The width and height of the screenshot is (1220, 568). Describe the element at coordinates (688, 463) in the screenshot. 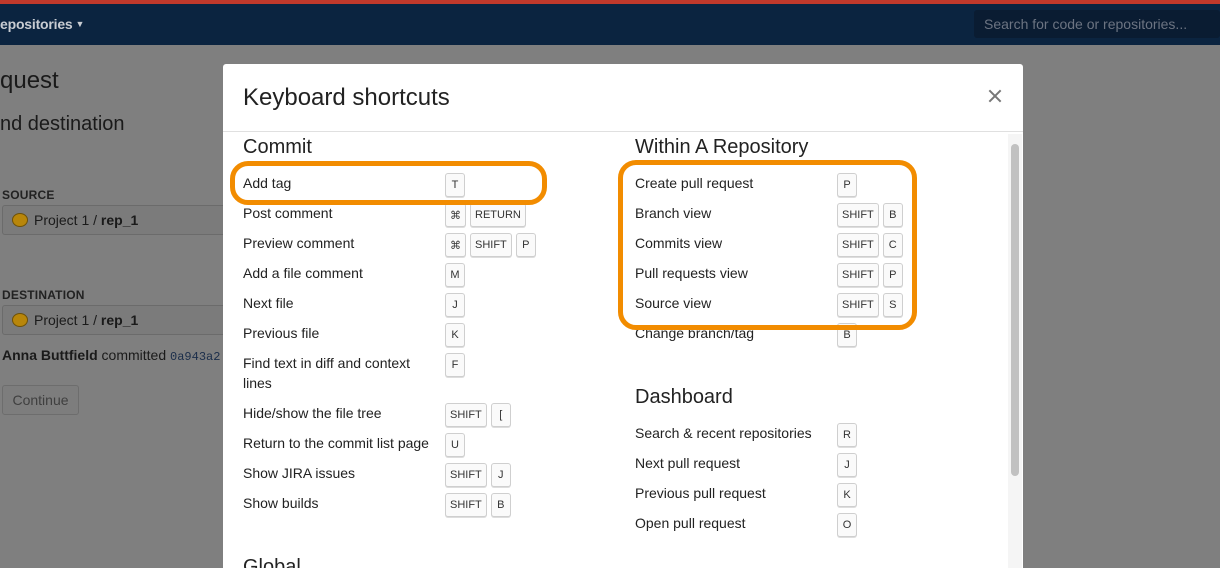

I see `shortcut-label: Next pull request` at that location.